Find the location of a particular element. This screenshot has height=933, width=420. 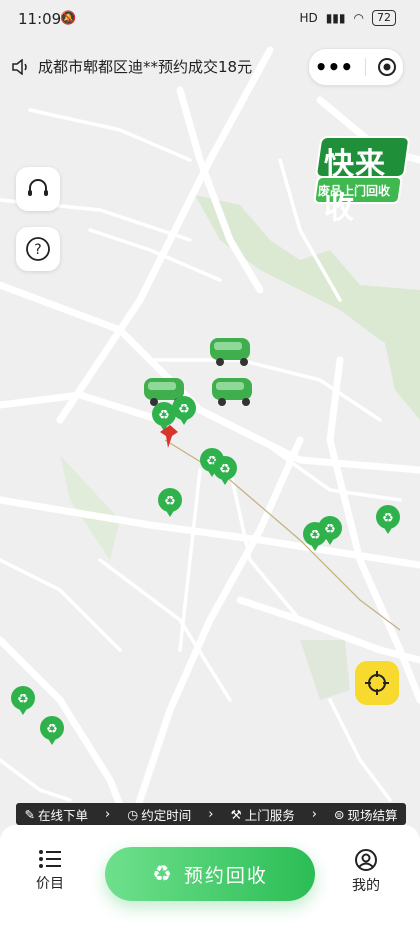

headset-icon is located at coordinates (38, 187).